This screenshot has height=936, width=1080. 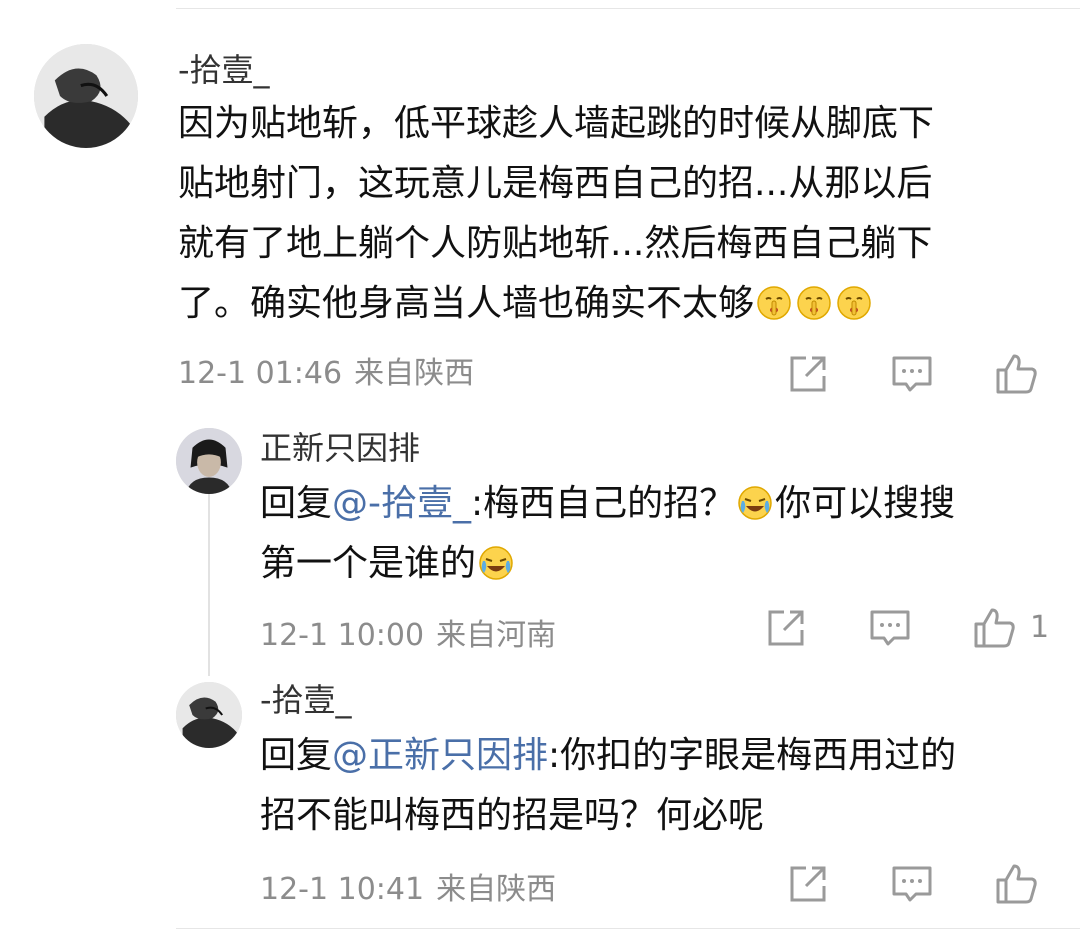 What do you see at coordinates (340, 448) in the screenshot?
I see `reply-username: 正新只因排` at bounding box center [340, 448].